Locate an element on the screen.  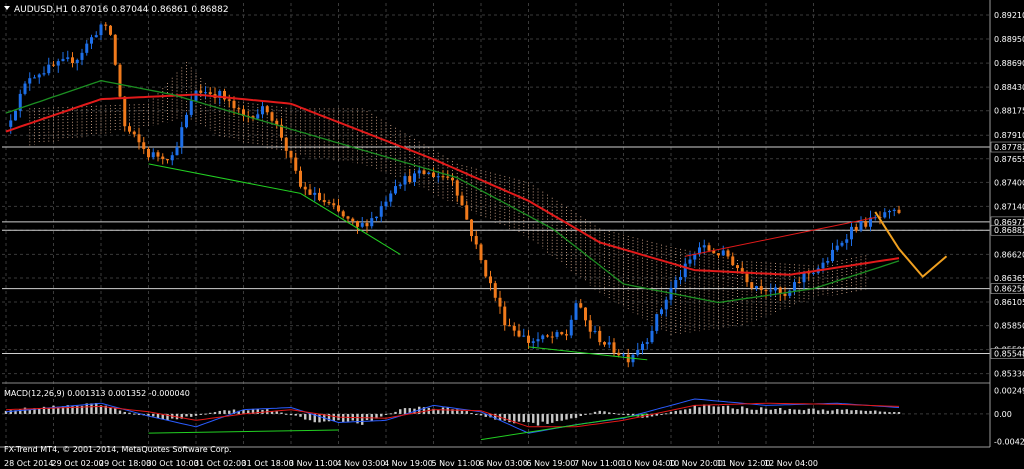
time-tick-label: 5 Nov 11:00 is located at coordinates (456, 463).